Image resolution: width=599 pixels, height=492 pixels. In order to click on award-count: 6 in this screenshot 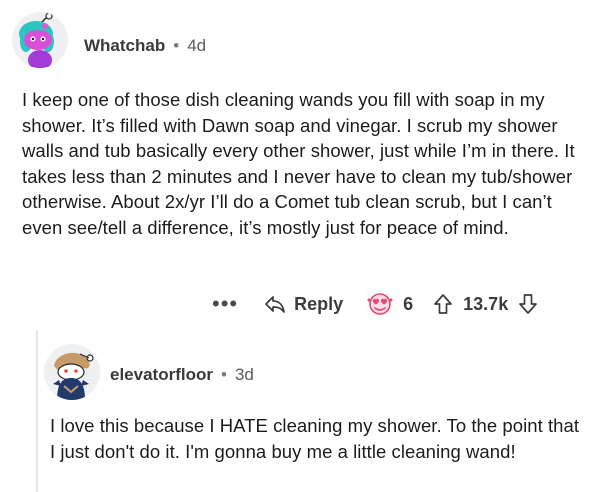, I will do `click(408, 303)`.